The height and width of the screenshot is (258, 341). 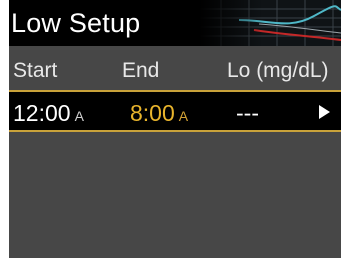 I want to click on play-arrow-icon, so click(x=324, y=112).